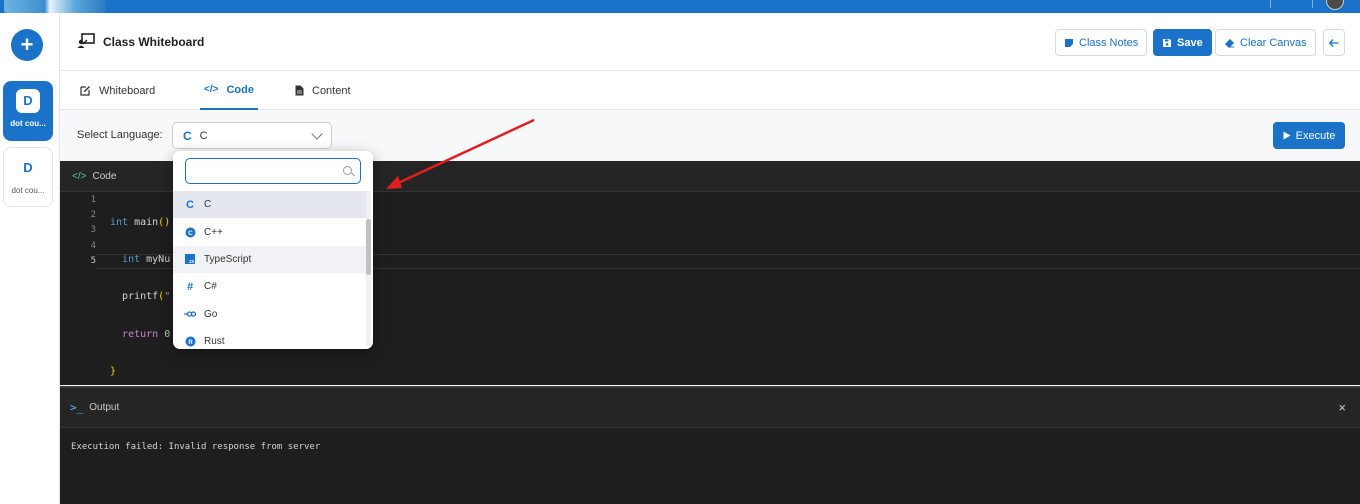 The width and height of the screenshot is (1360, 504). I want to click on code-line: }, so click(113, 371).